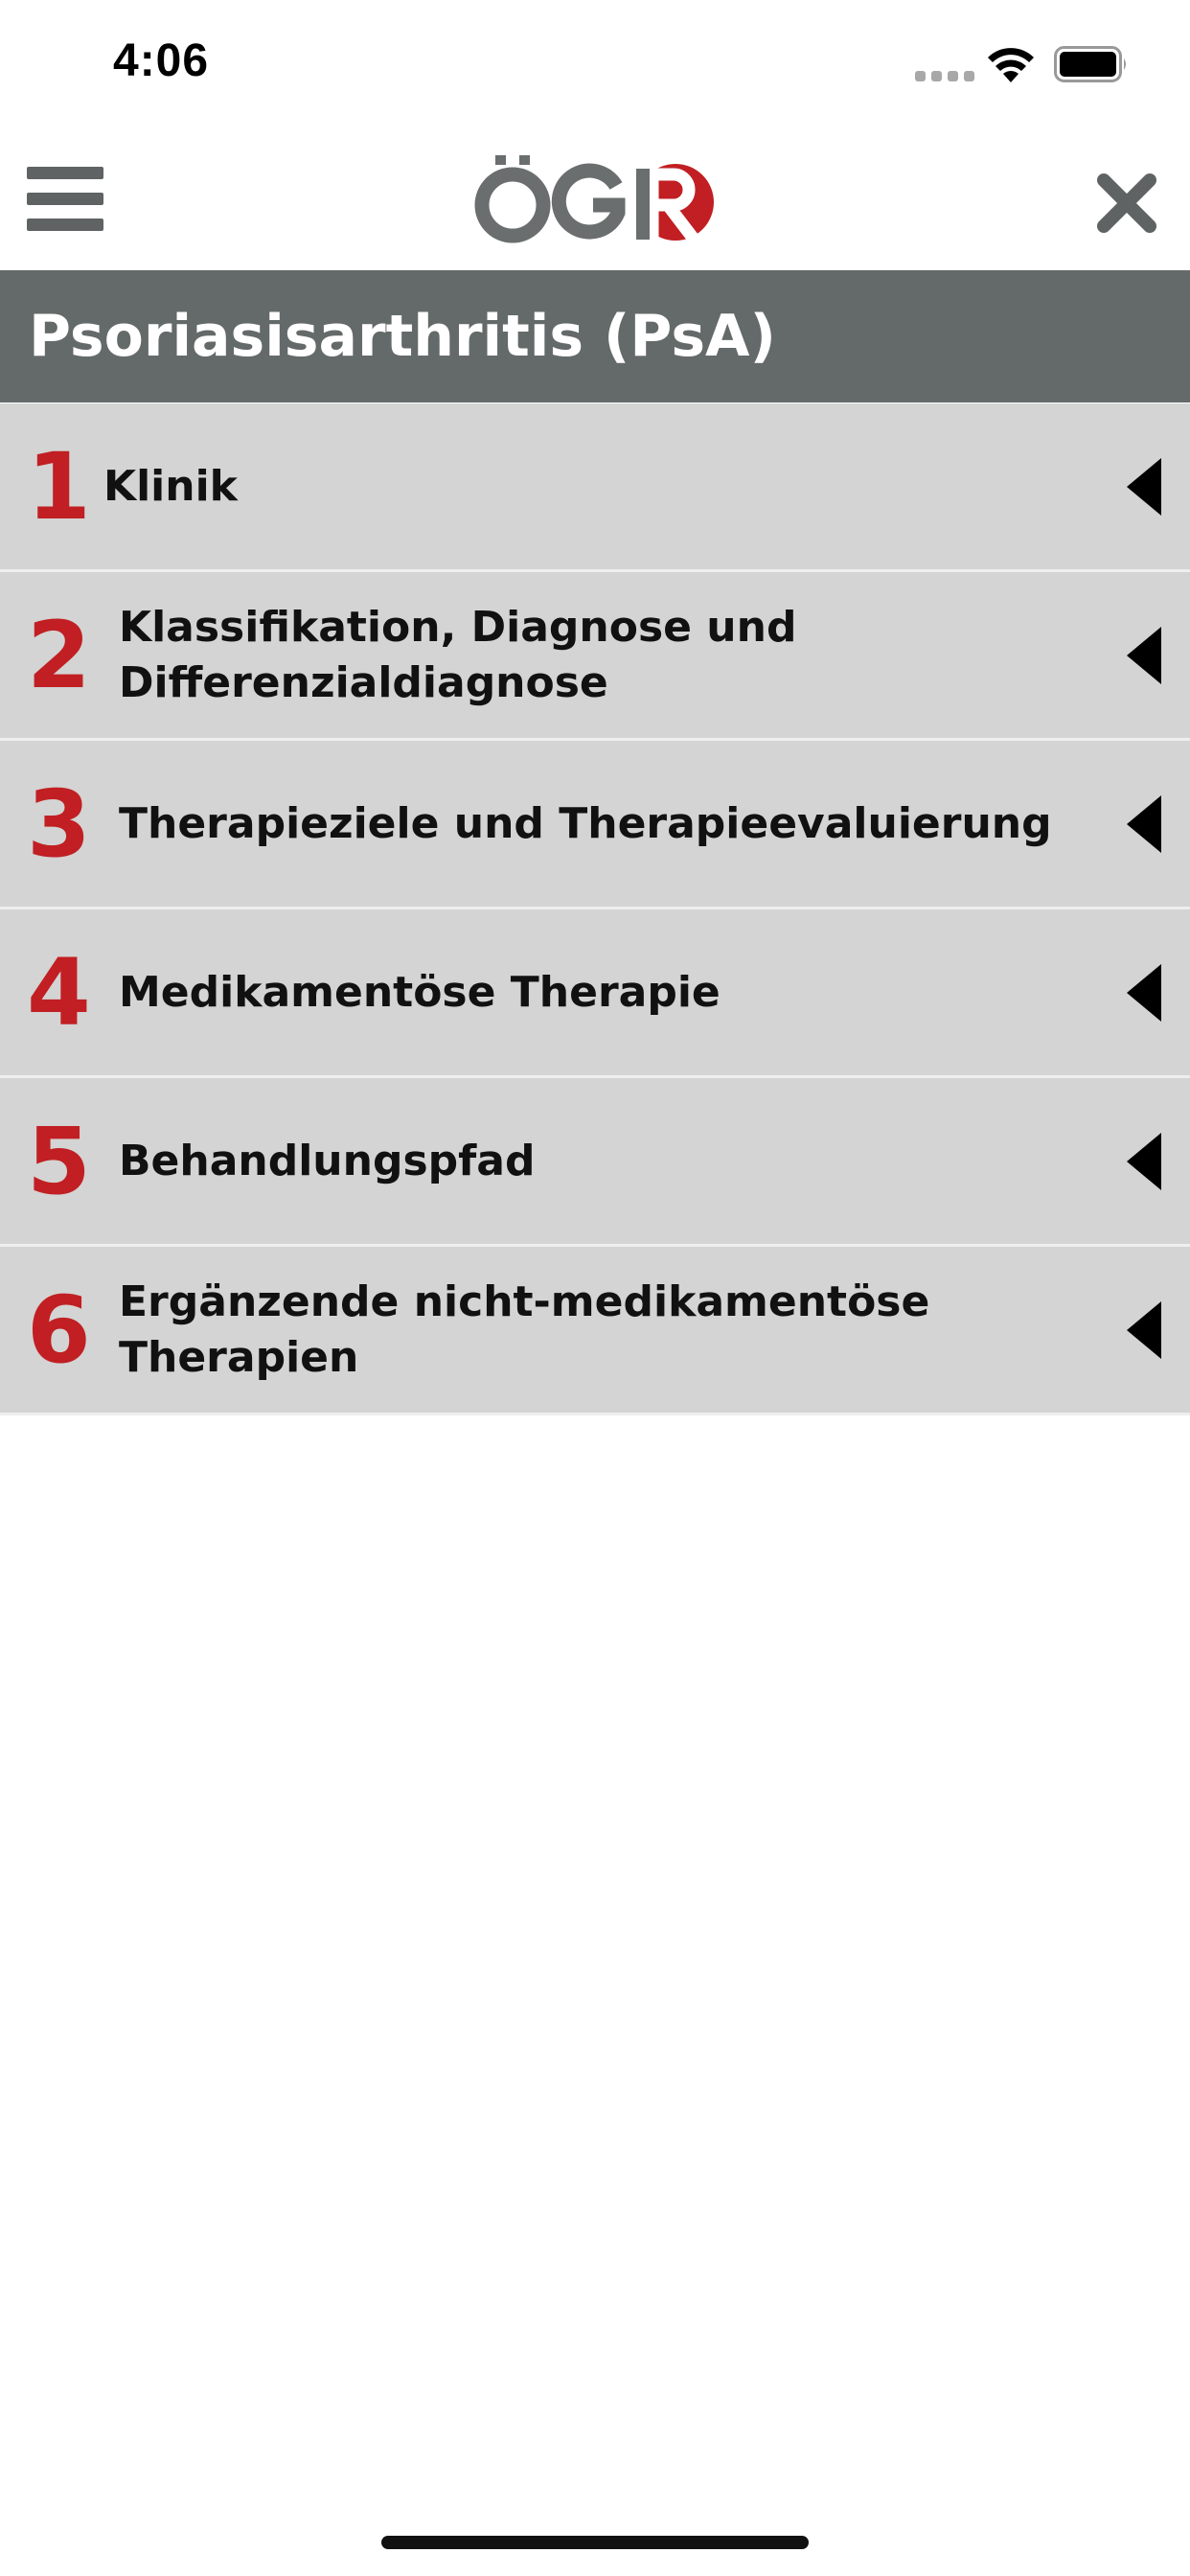 This screenshot has height=2576, width=1190. Describe the element at coordinates (59, 824) in the screenshot. I see `chapter-number: 3` at that location.